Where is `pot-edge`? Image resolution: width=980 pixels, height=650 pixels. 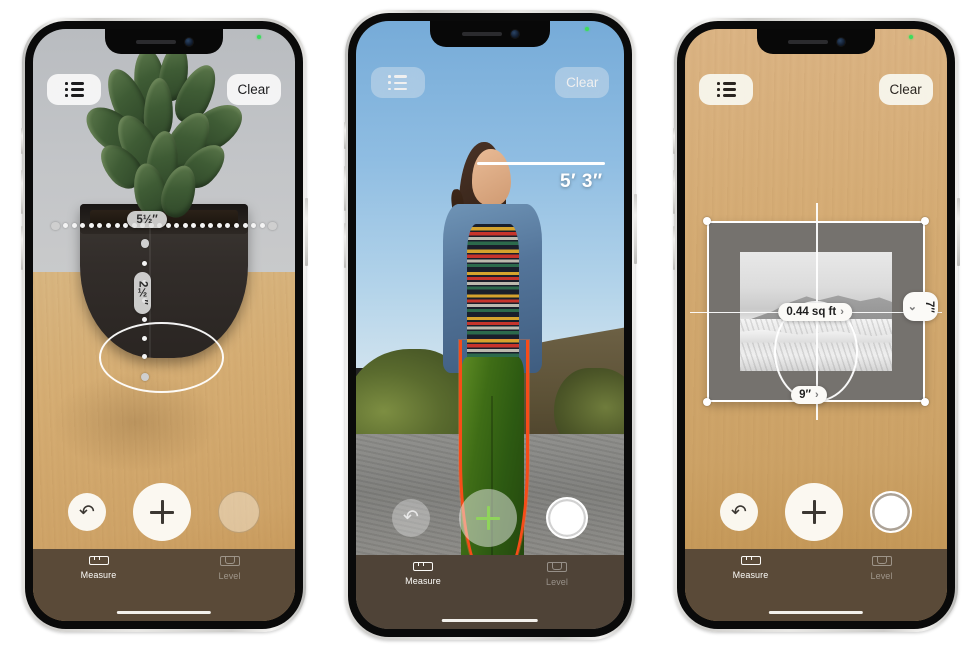
pot-edge is located at coordinates (149, 290).